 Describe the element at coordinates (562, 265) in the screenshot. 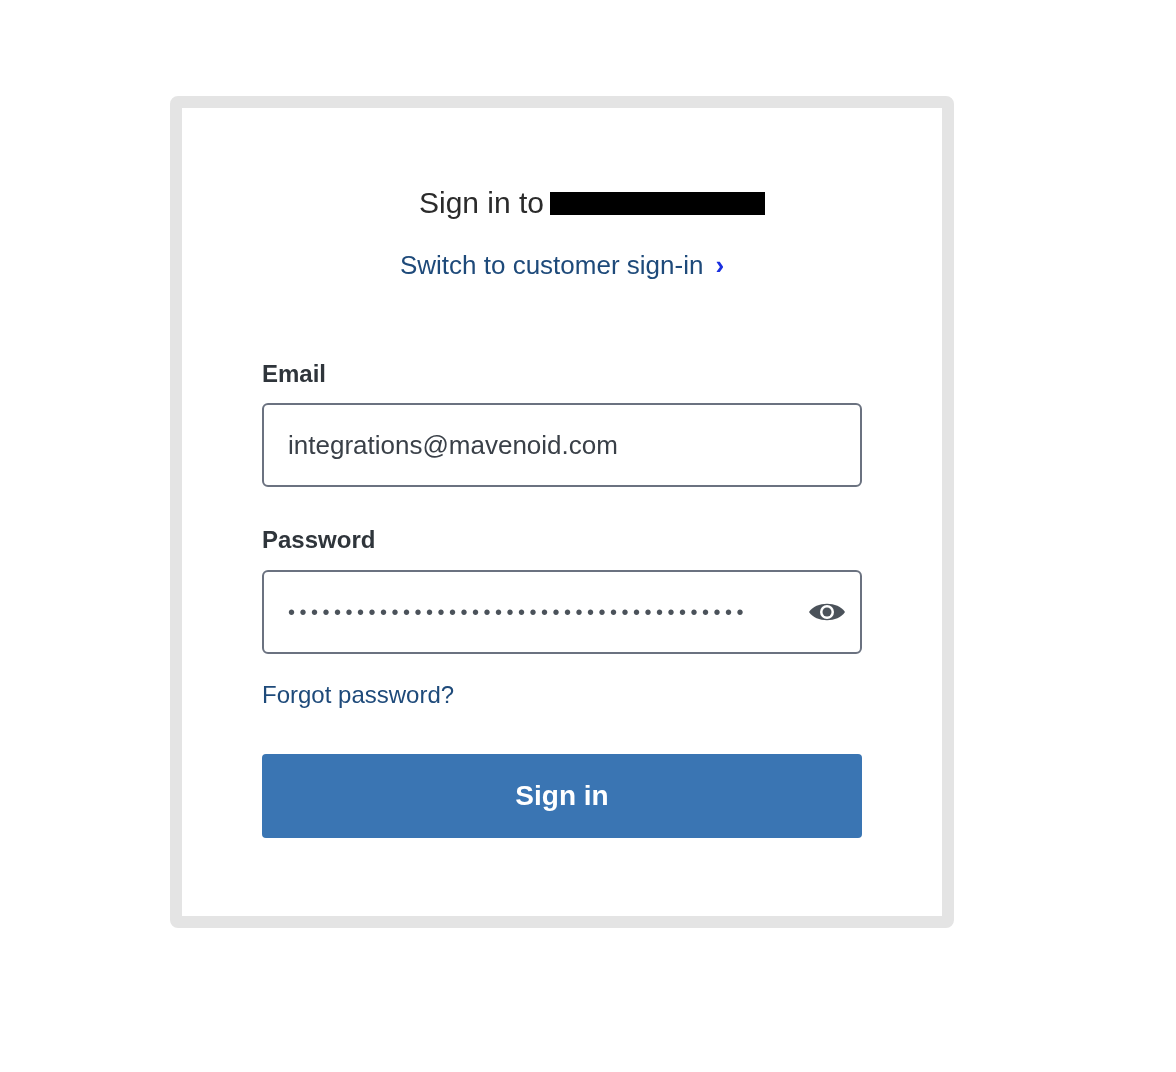

I see `switch-sign-in-link: Switch to customer sign-in ›` at that location.